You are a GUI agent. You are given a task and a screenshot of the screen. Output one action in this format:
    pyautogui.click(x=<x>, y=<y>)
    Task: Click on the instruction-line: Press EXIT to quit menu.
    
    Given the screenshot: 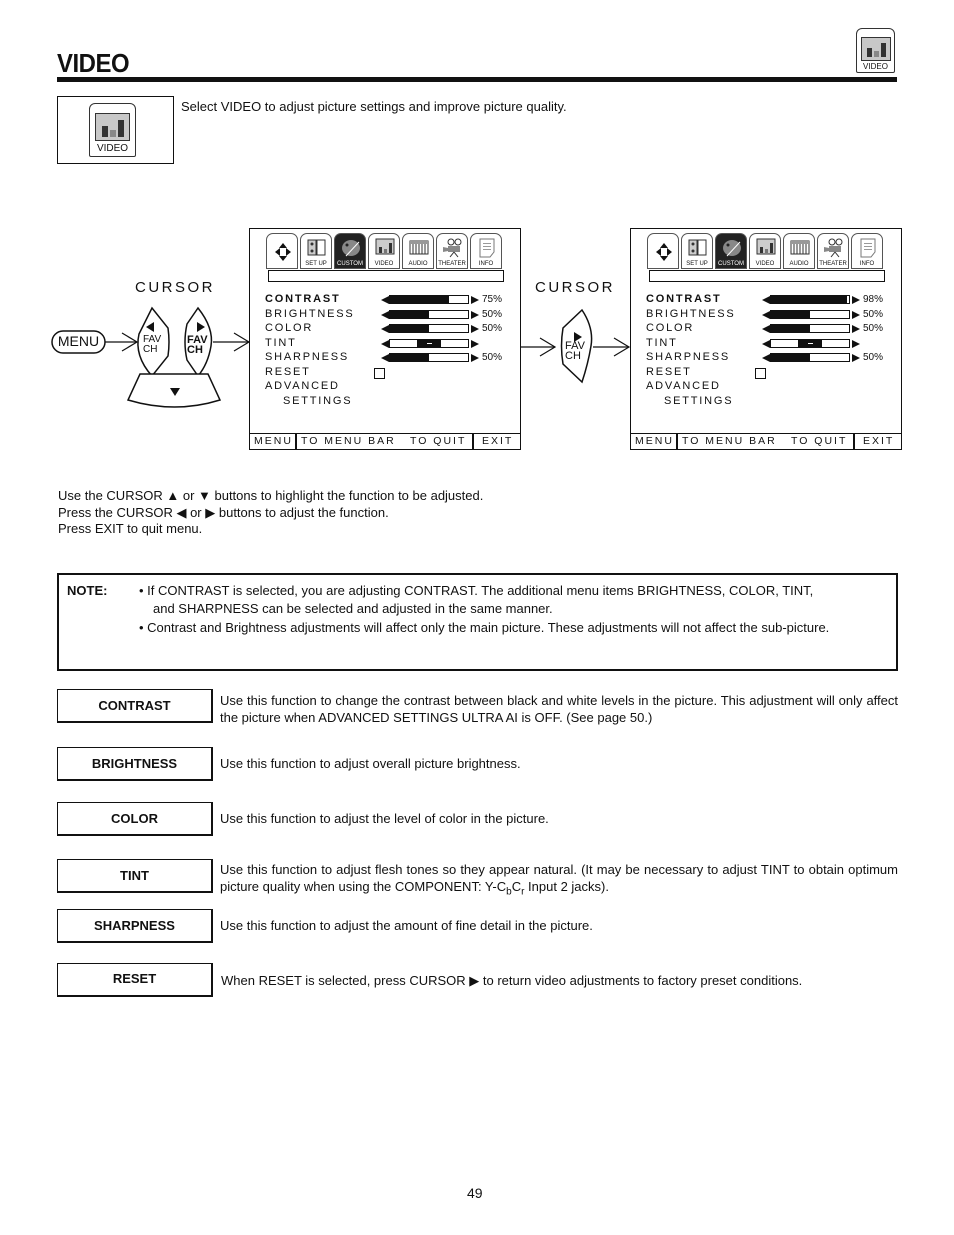 What is the action you would take?
    pyautogui.click(x=130, y=528)
    